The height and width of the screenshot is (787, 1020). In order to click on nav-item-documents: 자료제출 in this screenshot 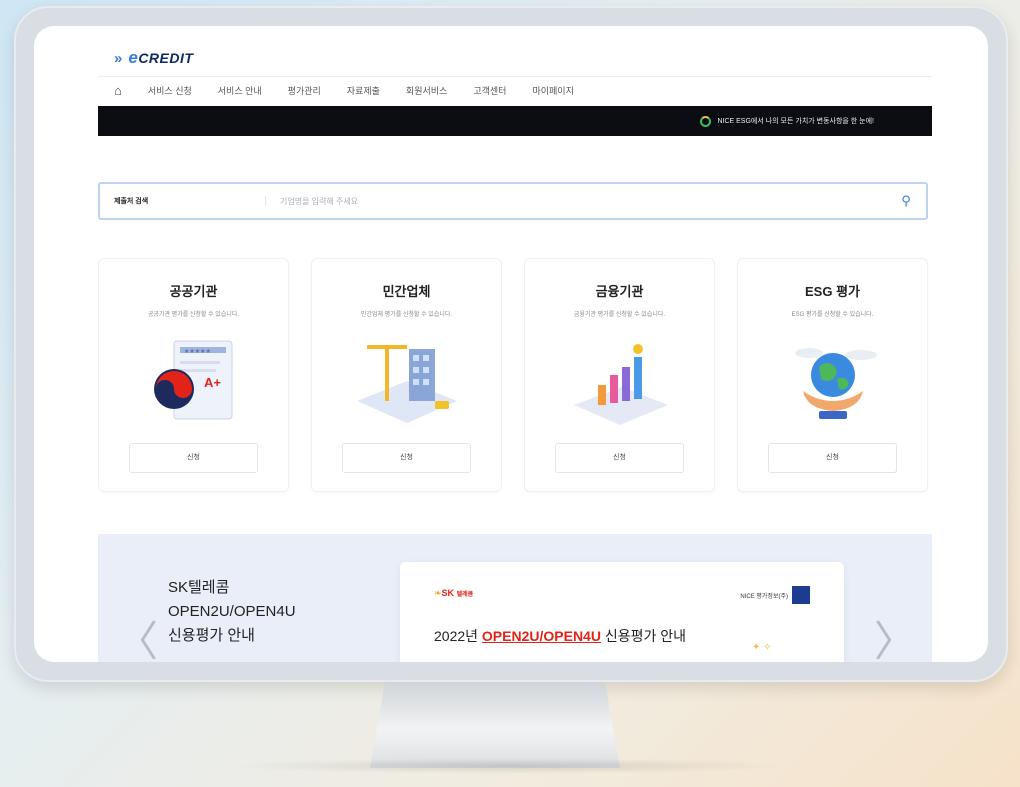, I will do `click(363, 90)`.